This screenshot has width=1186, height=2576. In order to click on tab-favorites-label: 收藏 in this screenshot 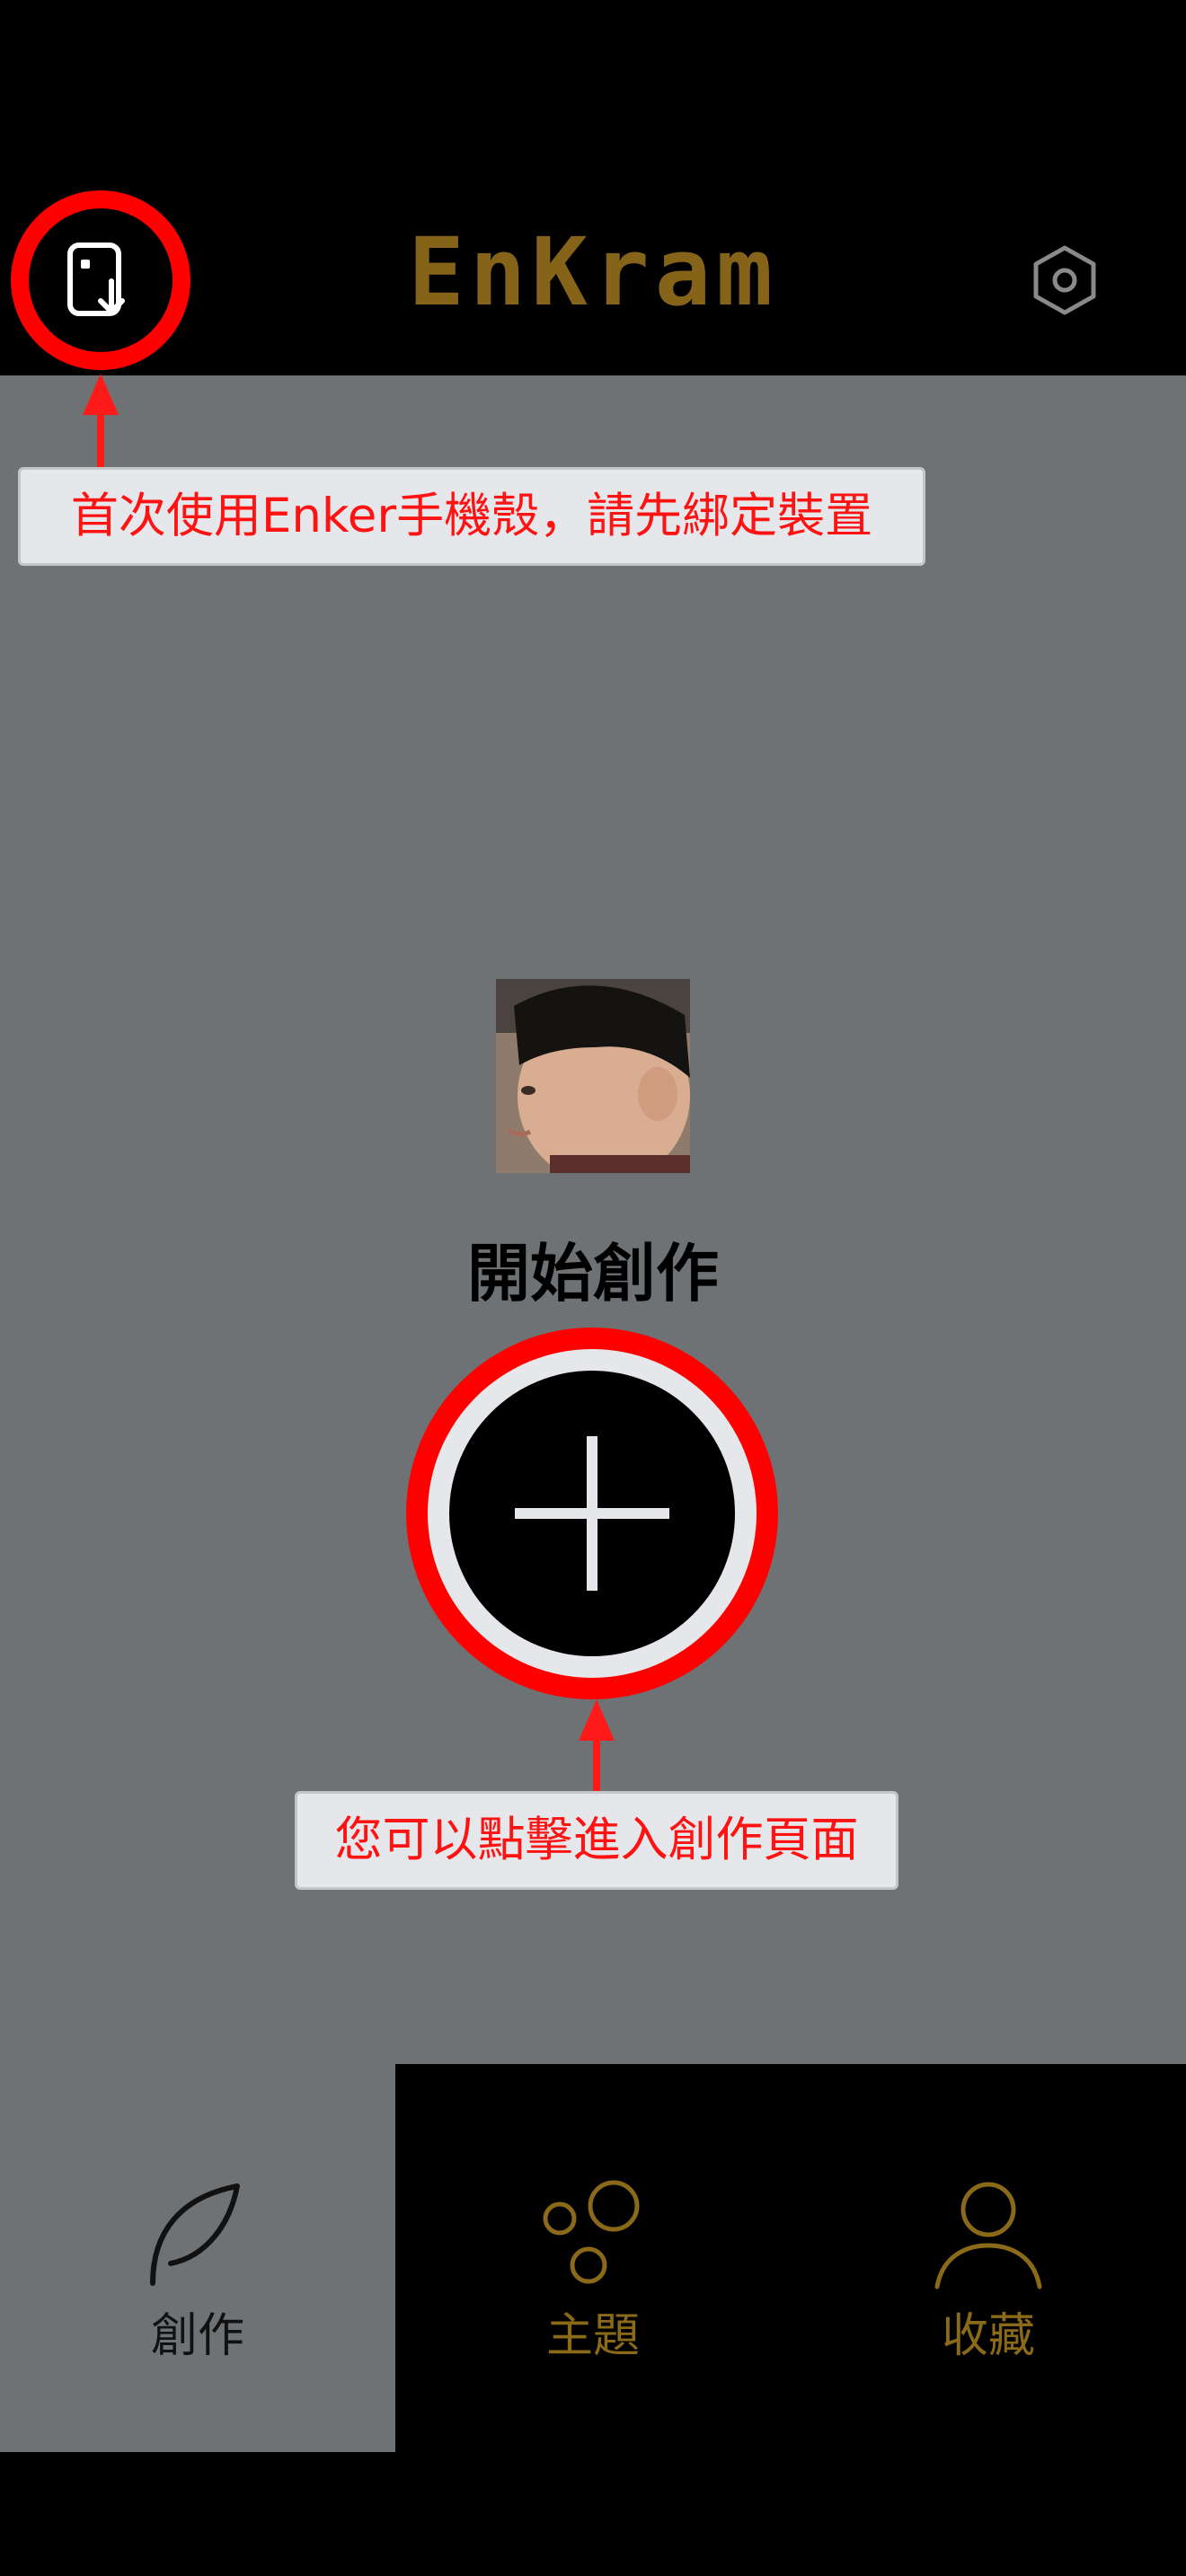, I will do `click(988, 2336)`.